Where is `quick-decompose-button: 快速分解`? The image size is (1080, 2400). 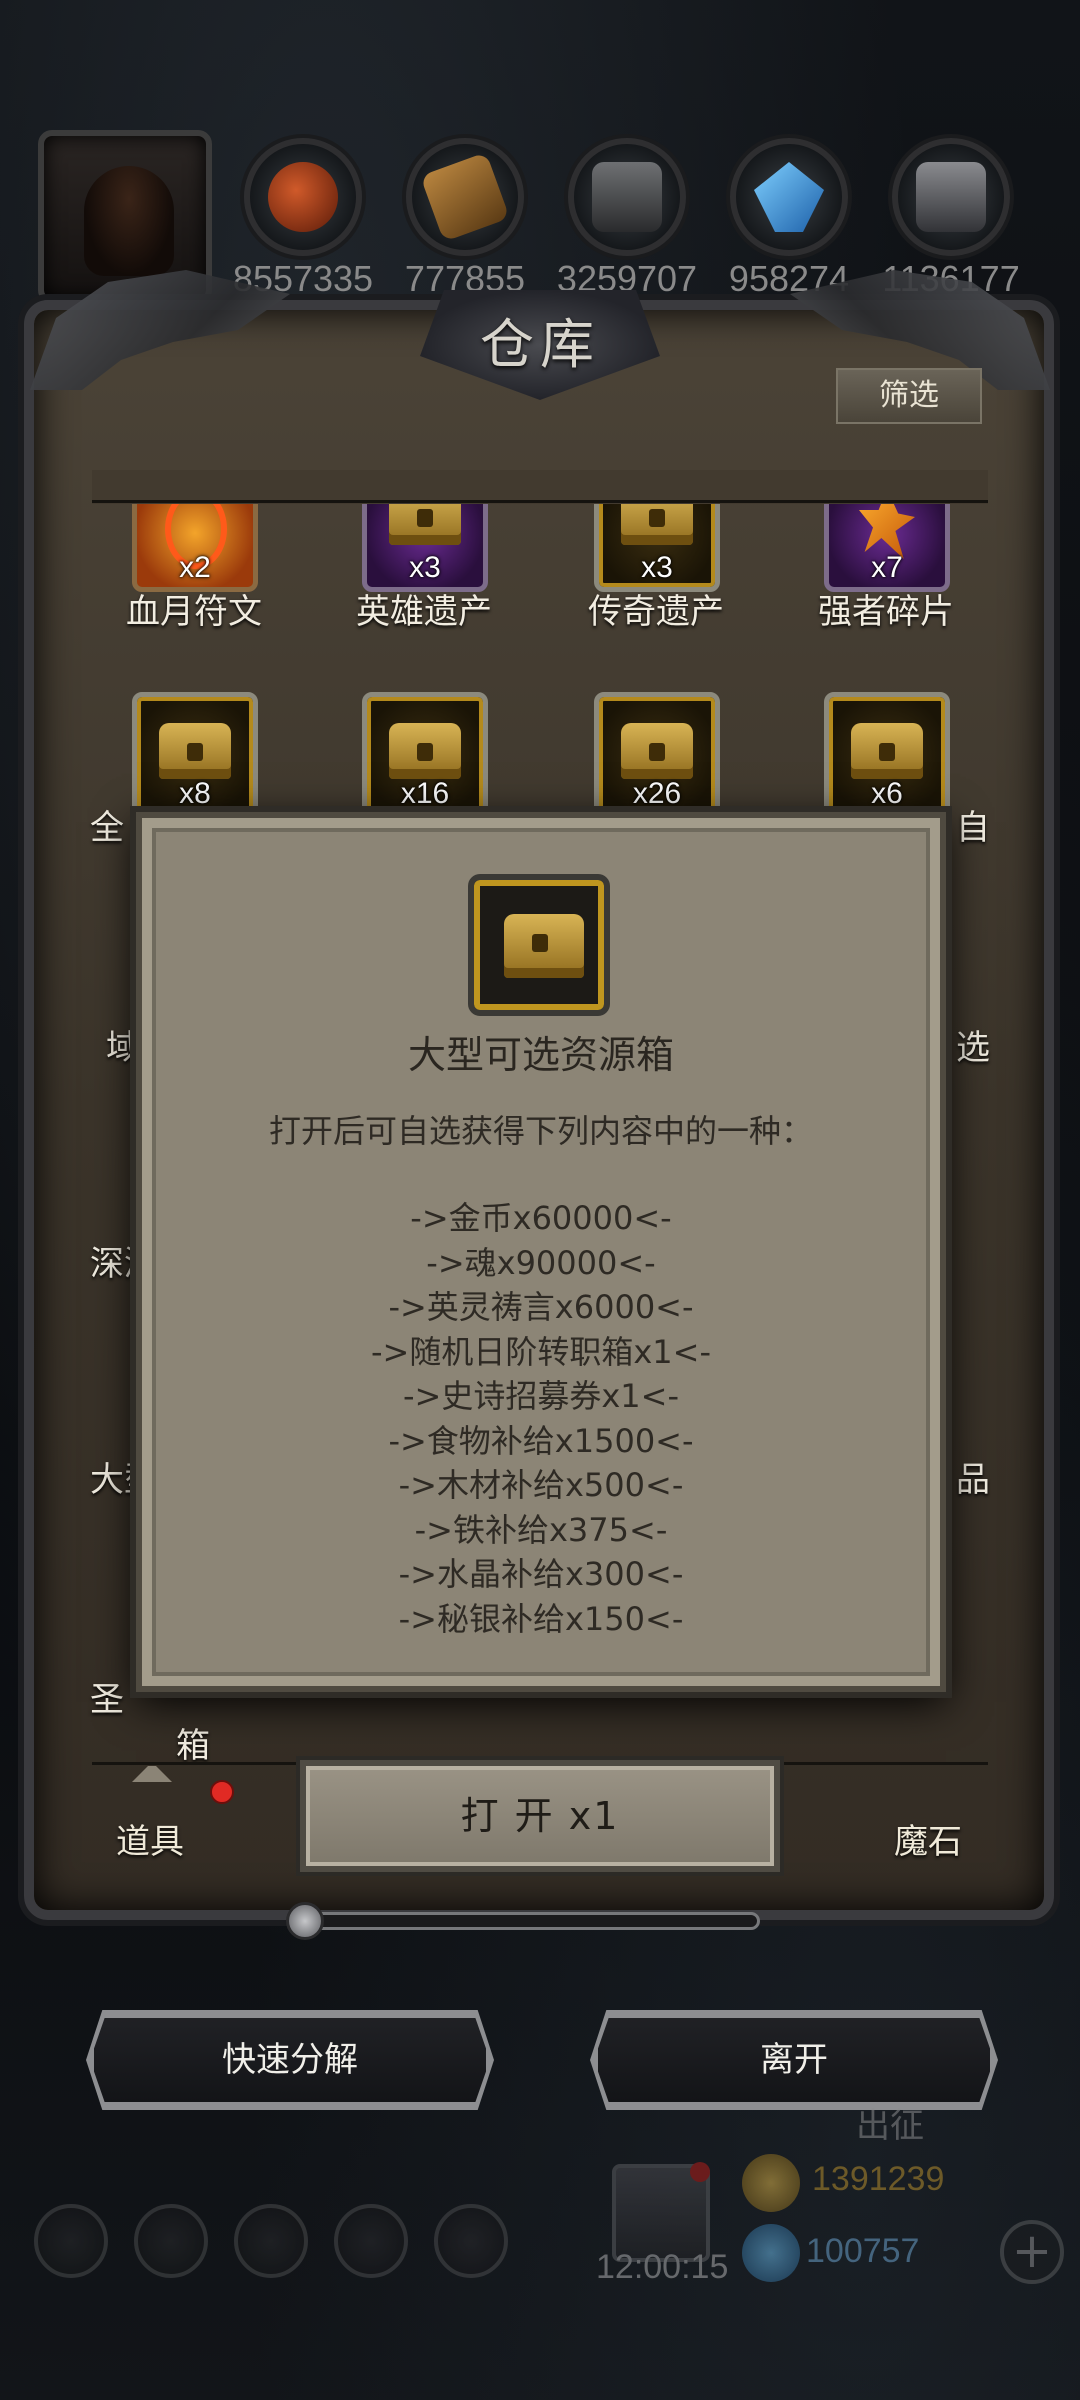 quick-decompose-button: 快速分解 is located at coordinates (290, 2060).